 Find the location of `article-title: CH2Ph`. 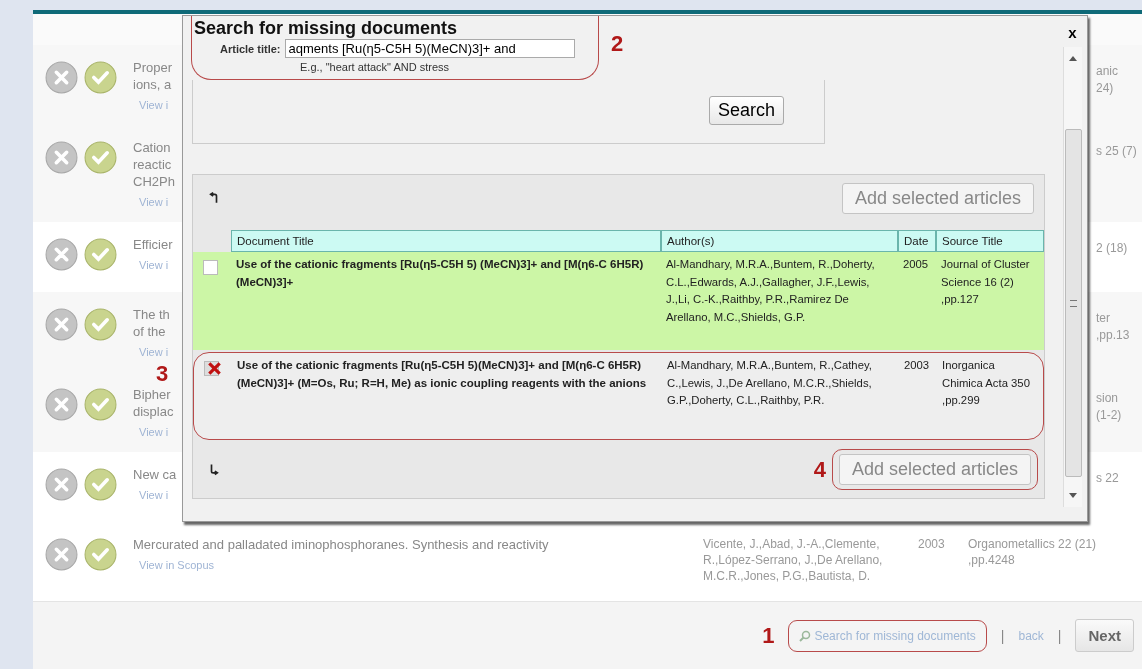

article-title: CH2Ph is located at coordinates (154, 181).